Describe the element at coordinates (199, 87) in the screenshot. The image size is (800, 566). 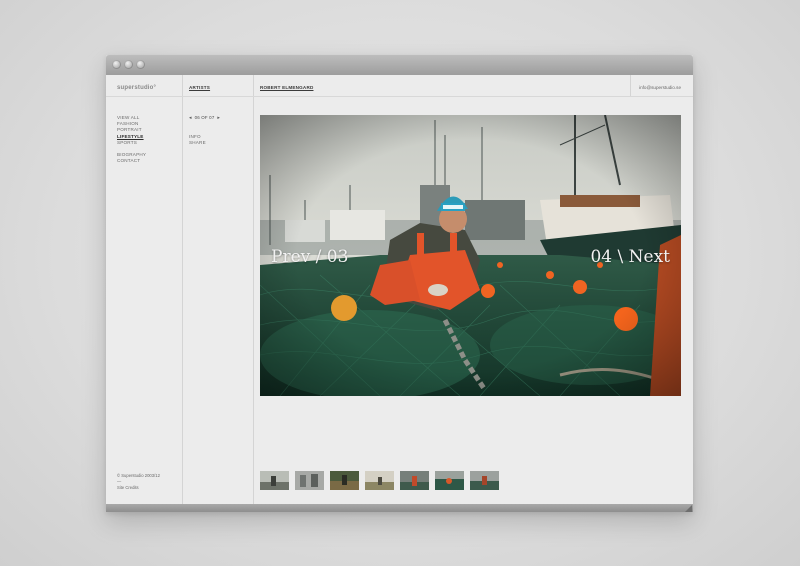
I see `artists-link: ARTISTS` at that location.